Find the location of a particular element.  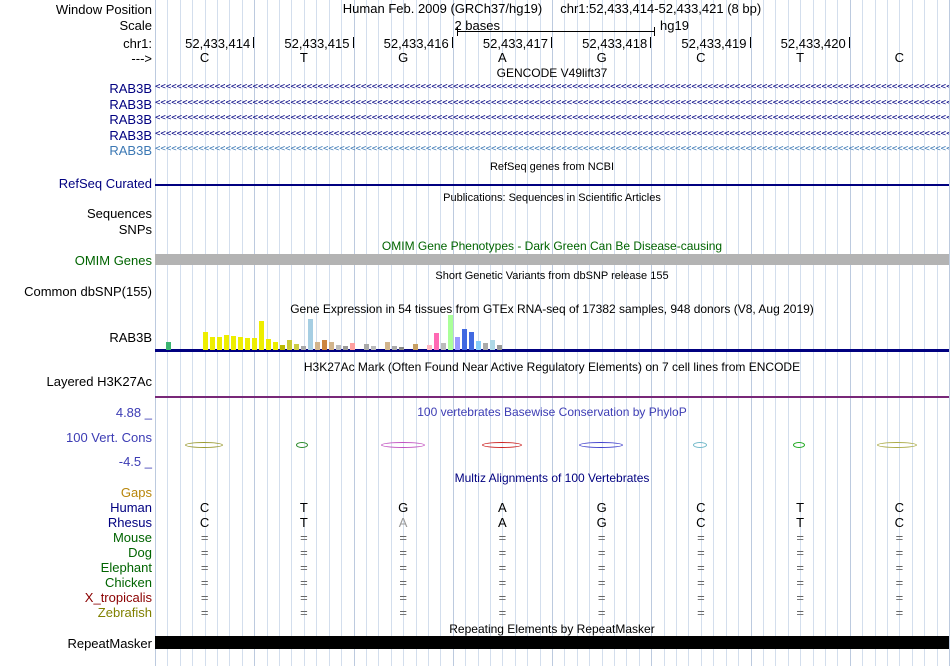

multiz-species-label: Rhesus is located at coordinates (76, 522).